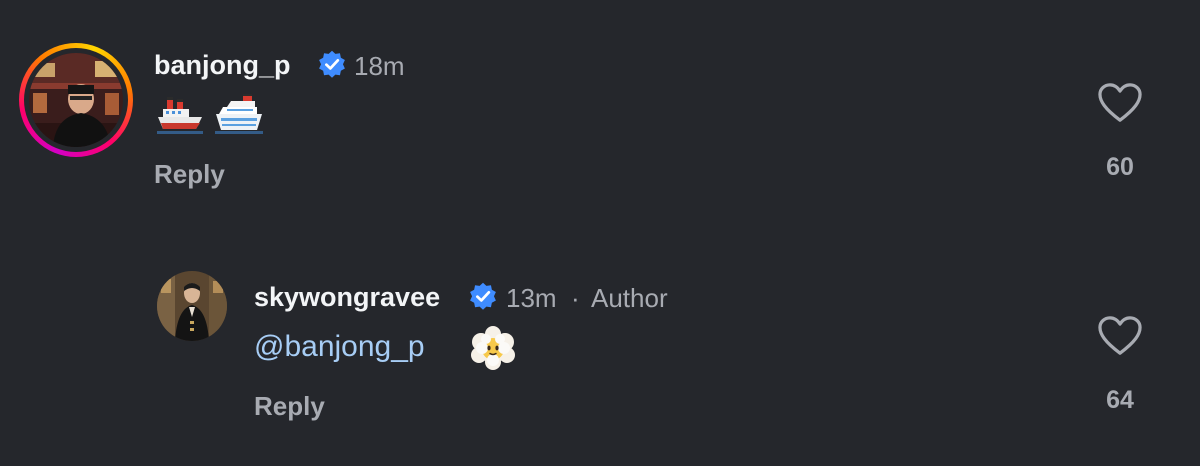  I want to click on author-label: Author, so click(629, 298).